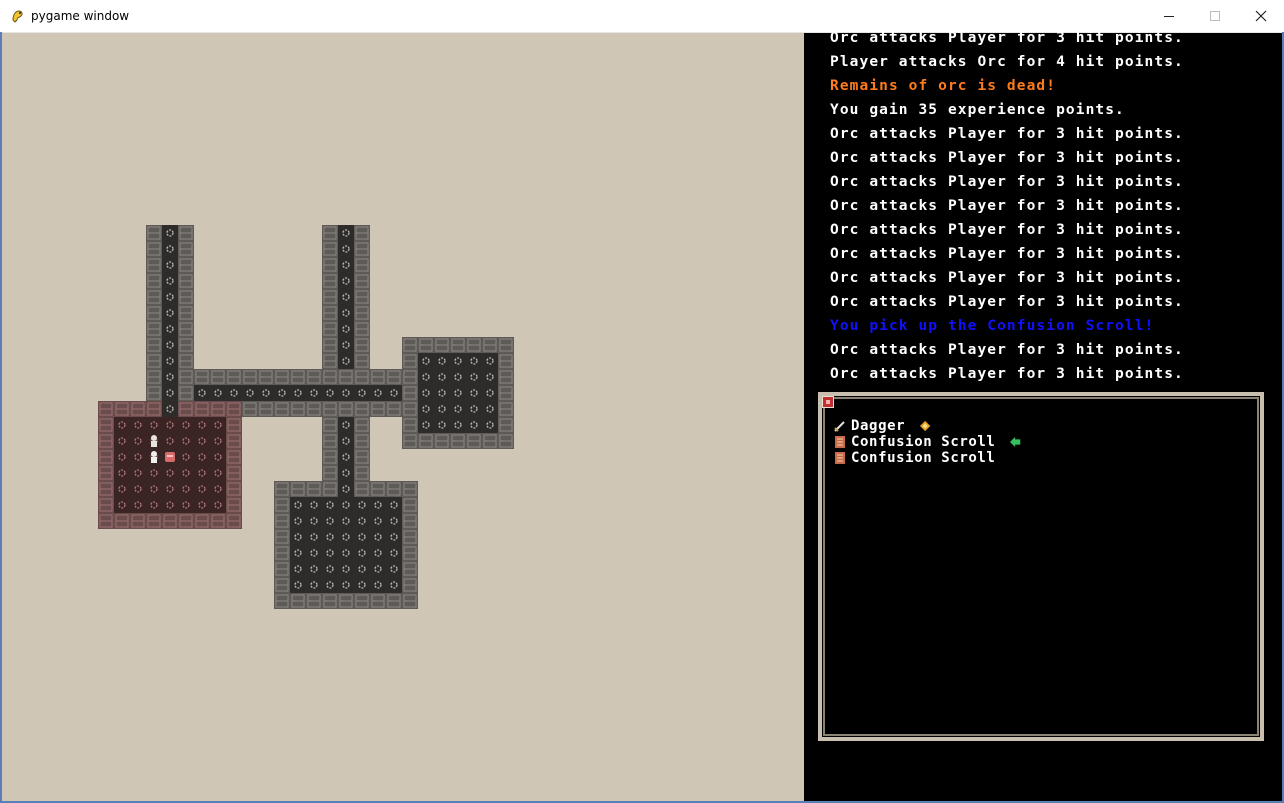  I want to click on scroll-icon, so click(840, 458).